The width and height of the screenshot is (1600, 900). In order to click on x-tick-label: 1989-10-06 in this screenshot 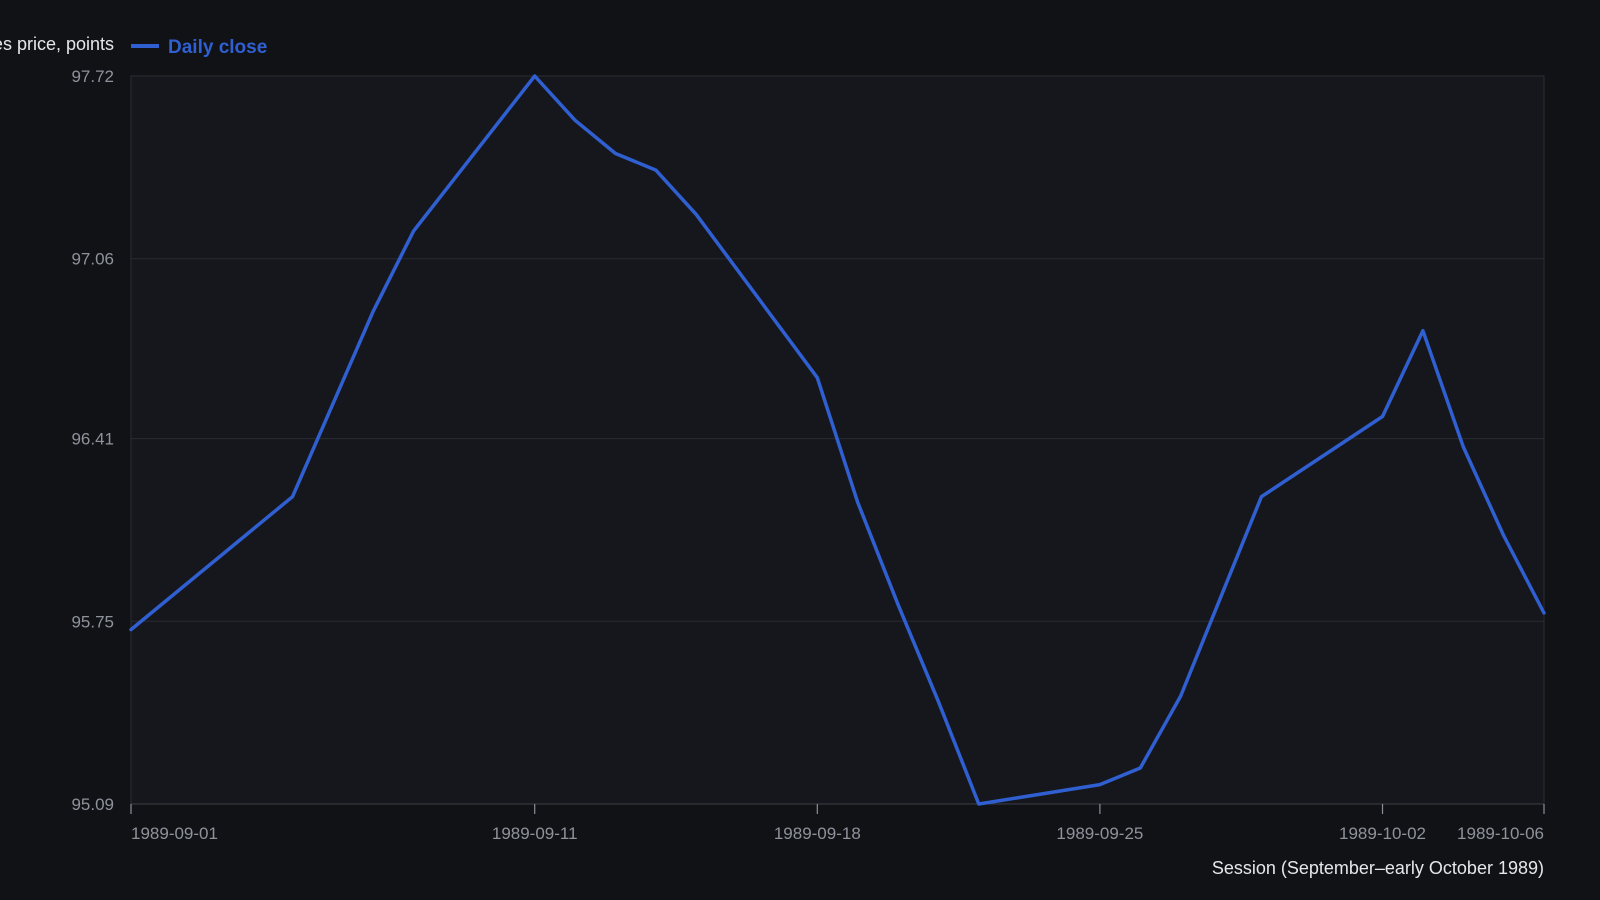, I will do `click(1500, 833)`.